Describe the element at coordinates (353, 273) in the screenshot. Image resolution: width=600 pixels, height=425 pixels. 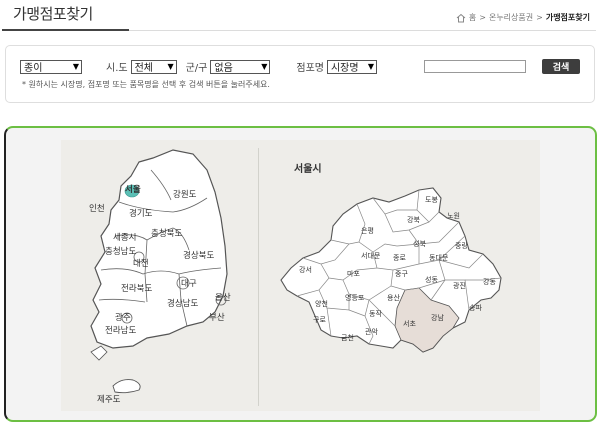
I see `district-label-mapo: 마포` at that location.